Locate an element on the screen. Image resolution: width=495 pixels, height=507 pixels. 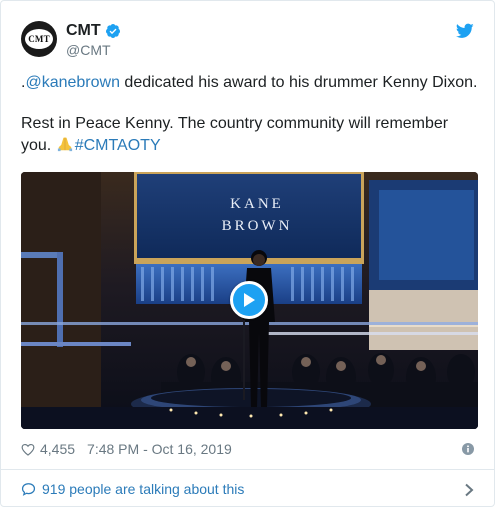
tweet-meta-row: 4,455 7:48 PM - Oct 16, 2019 is located at coordinates (126, 449).